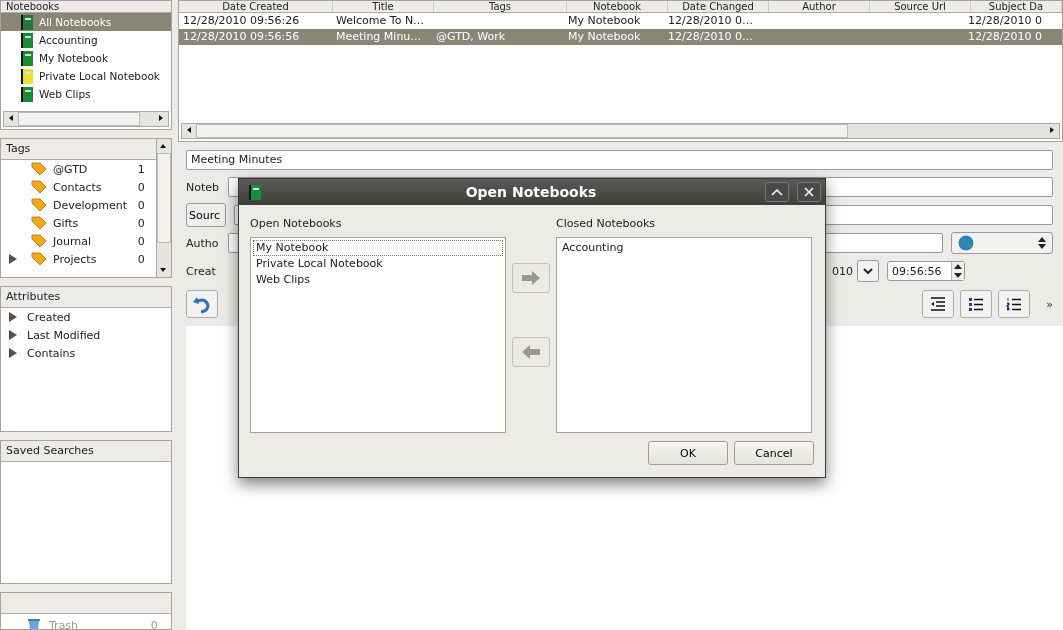 The width and height of the screenshot is (1063, 630). Describe the element at coordinates (241, 36) in the screenshot. I see `table-cell: 12/28/2010 09:56:56` at that location.